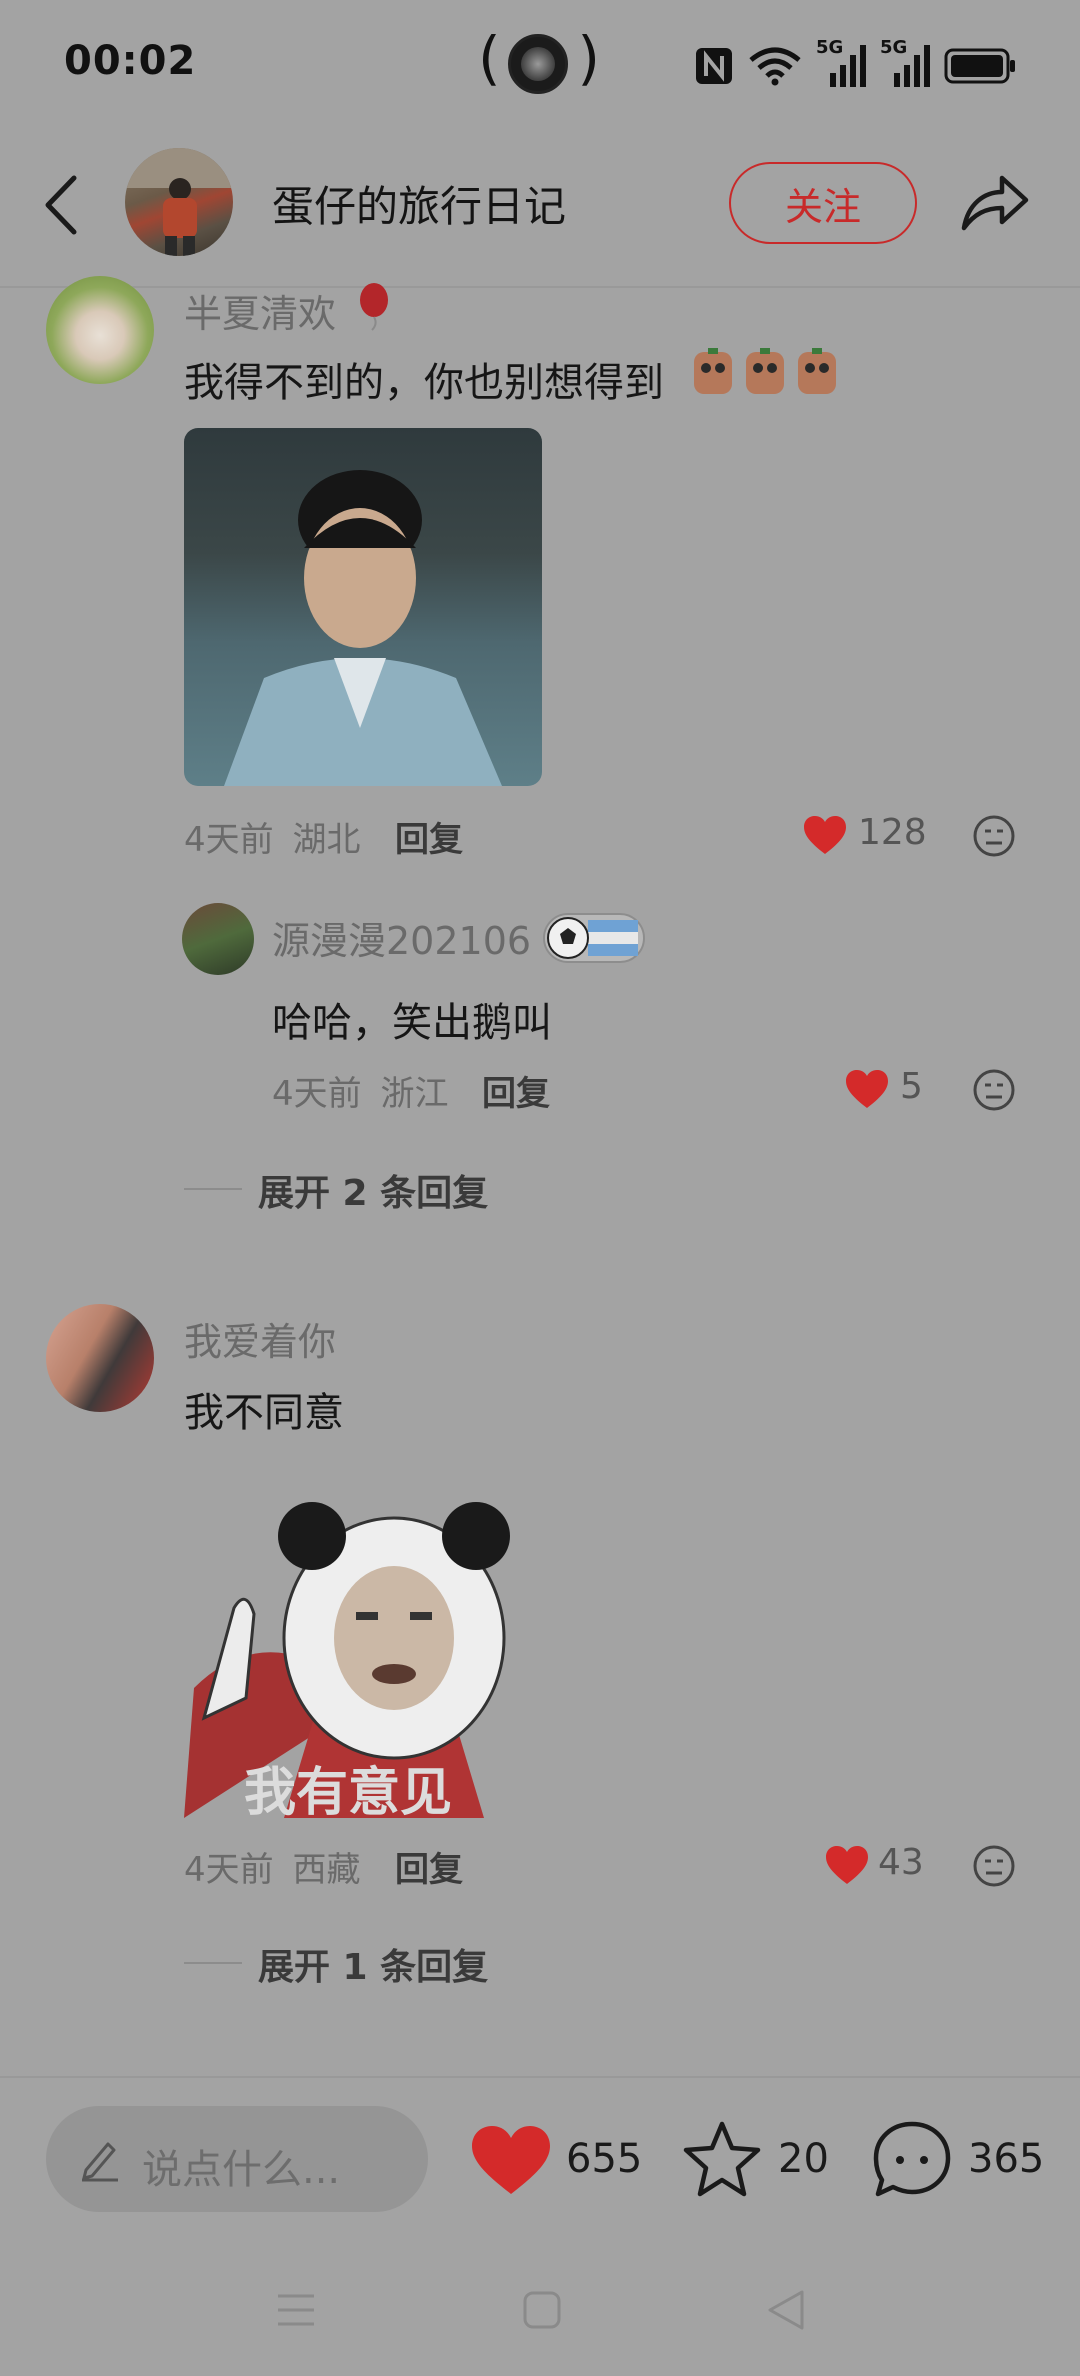 The image size is (1080, 2376). What do you see at coordinates (412, 1023) in the screenshot?
I see `reply-text: 哈哈，笑出鹅叫` at bounding box center [412, 1023].